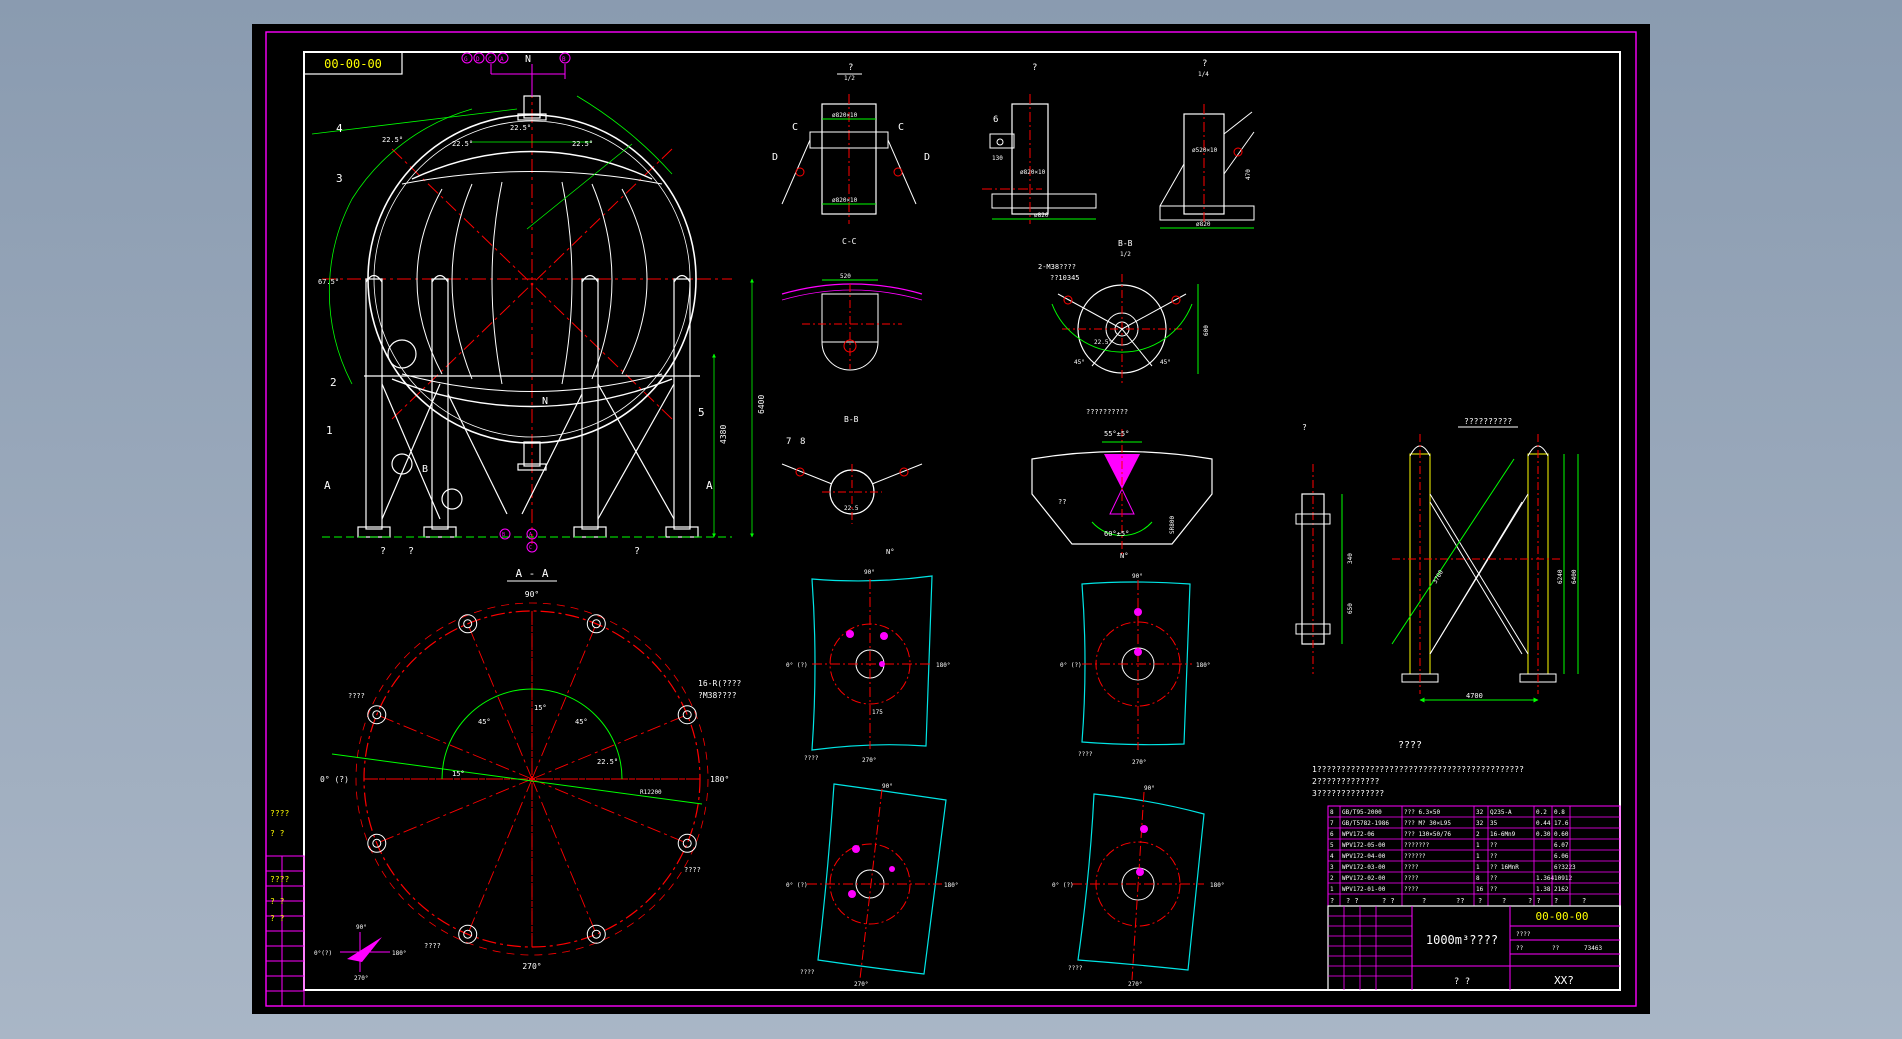 The image size is (1902, 1039). I want to click on plan-angle-15b: 15°, so click(540, 708).